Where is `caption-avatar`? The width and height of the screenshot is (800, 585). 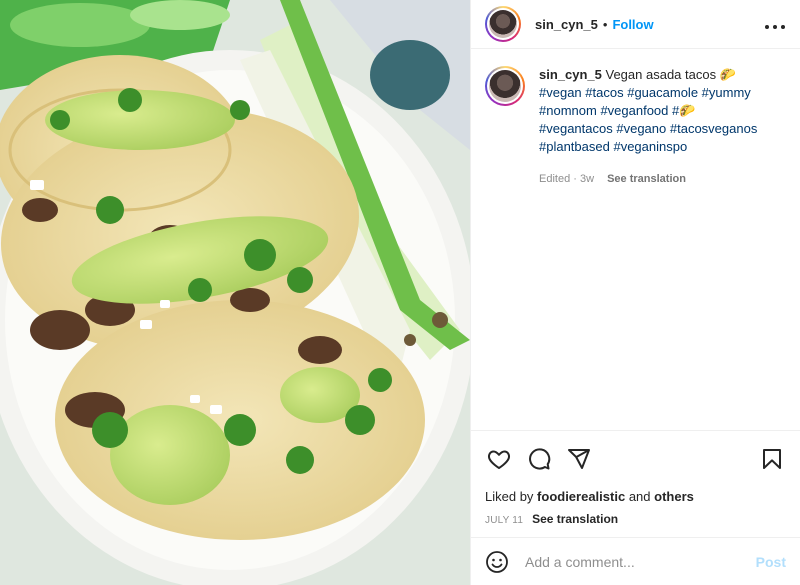
caption-avatar is located at coordinates (505, 86).